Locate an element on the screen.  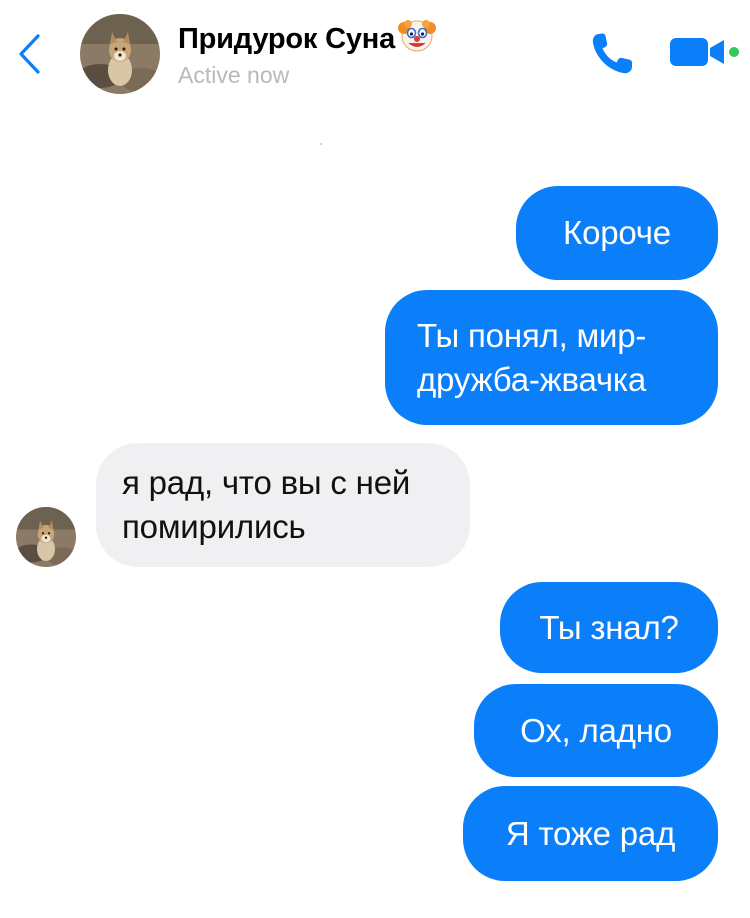
message-bubble-outgoing: Ох, ладно is located at coordinates (596, 730).